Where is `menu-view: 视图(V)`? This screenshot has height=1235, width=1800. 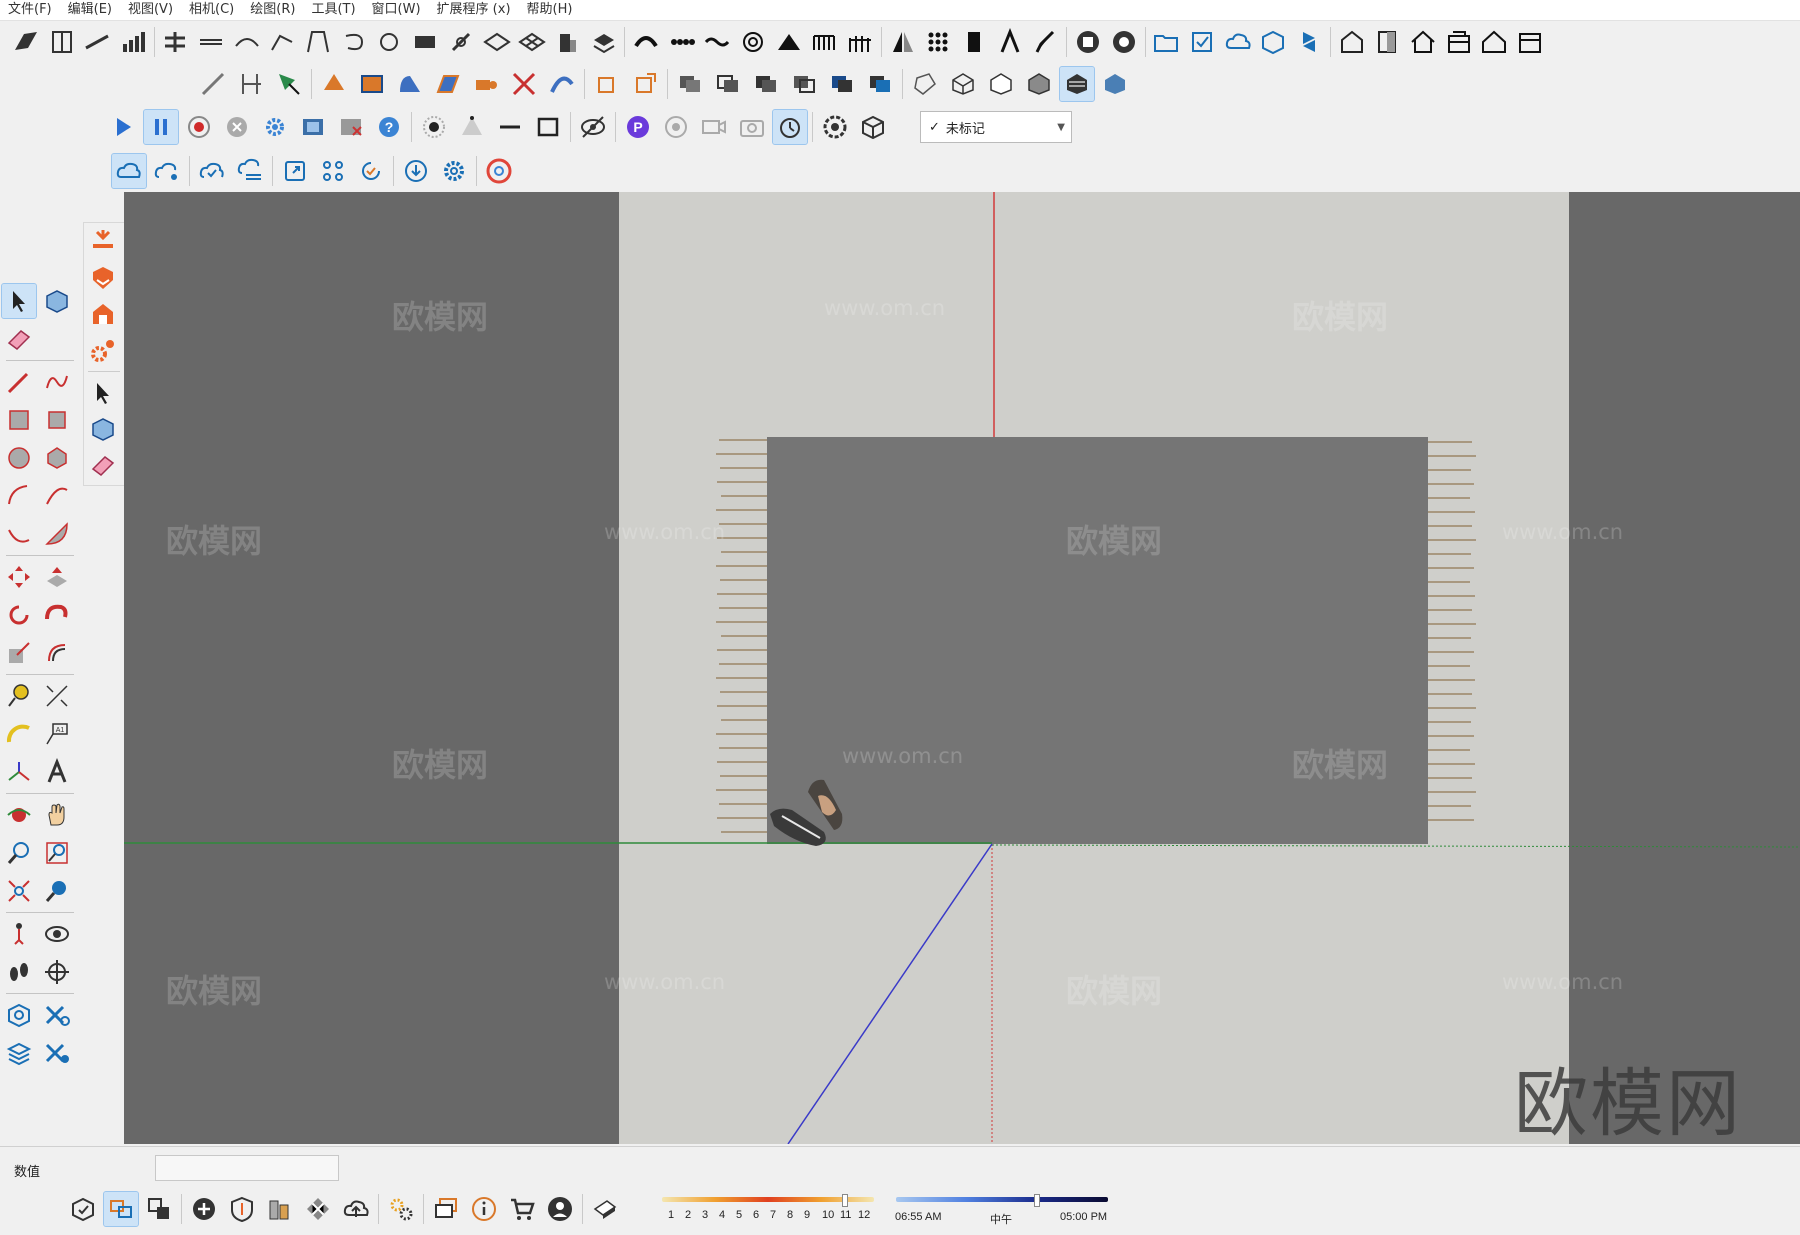 menu-view: 视图(V) is located at coordinates (150, 10).